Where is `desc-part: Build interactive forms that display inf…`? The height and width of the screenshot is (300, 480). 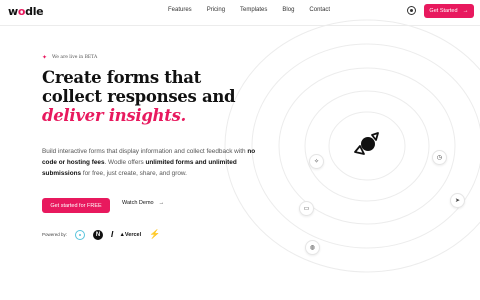
desc-part: Build interactive forms that display inf… is located at coordinates (145, 151).